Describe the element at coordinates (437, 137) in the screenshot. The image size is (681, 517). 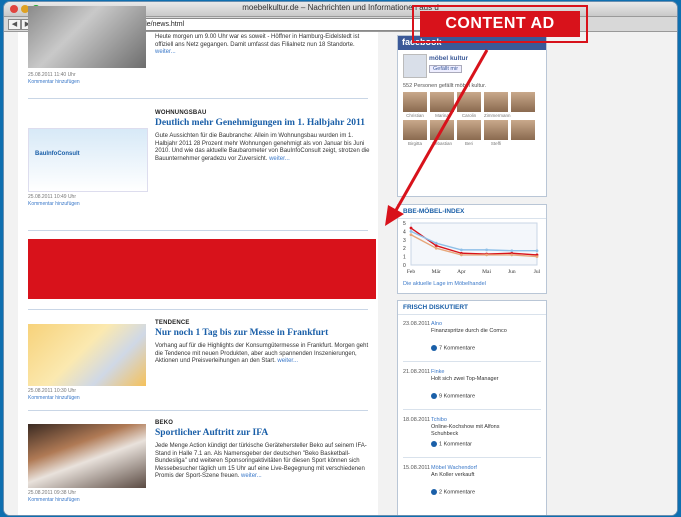
I see `annotation-arrow` at that location.